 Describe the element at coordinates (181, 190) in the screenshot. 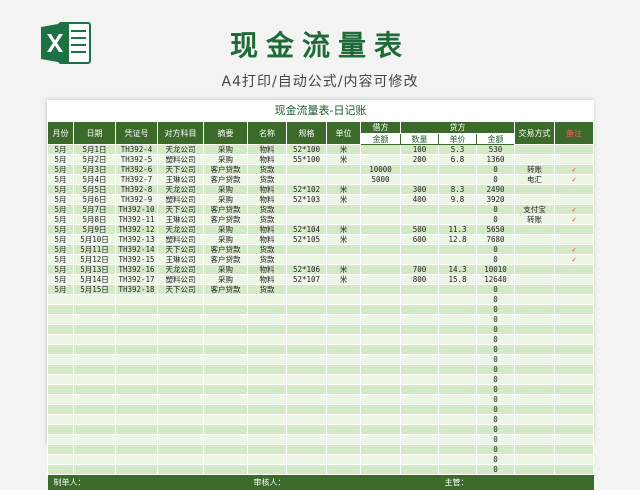

I see `table-cell: 天龙公司` at that location.